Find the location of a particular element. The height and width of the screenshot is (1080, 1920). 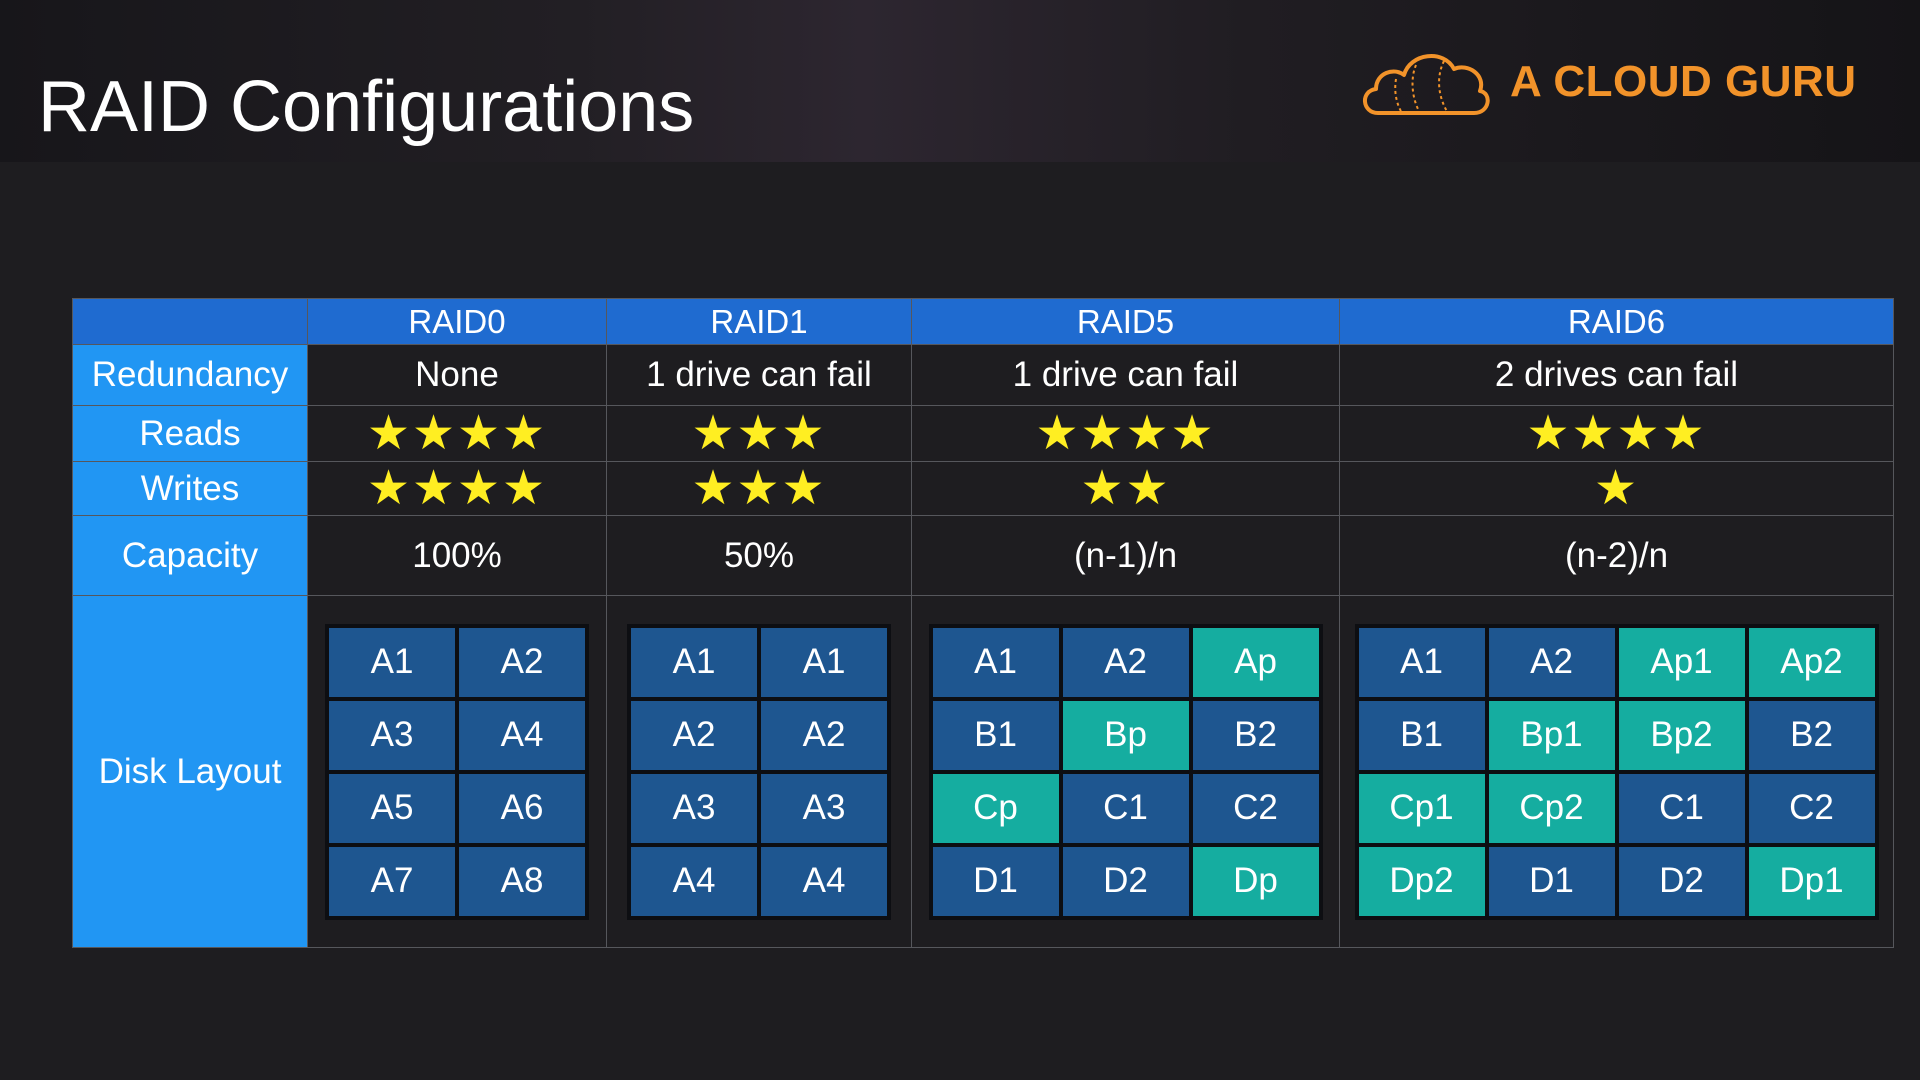

cloud-icon is located at coordinates (1426, 84).